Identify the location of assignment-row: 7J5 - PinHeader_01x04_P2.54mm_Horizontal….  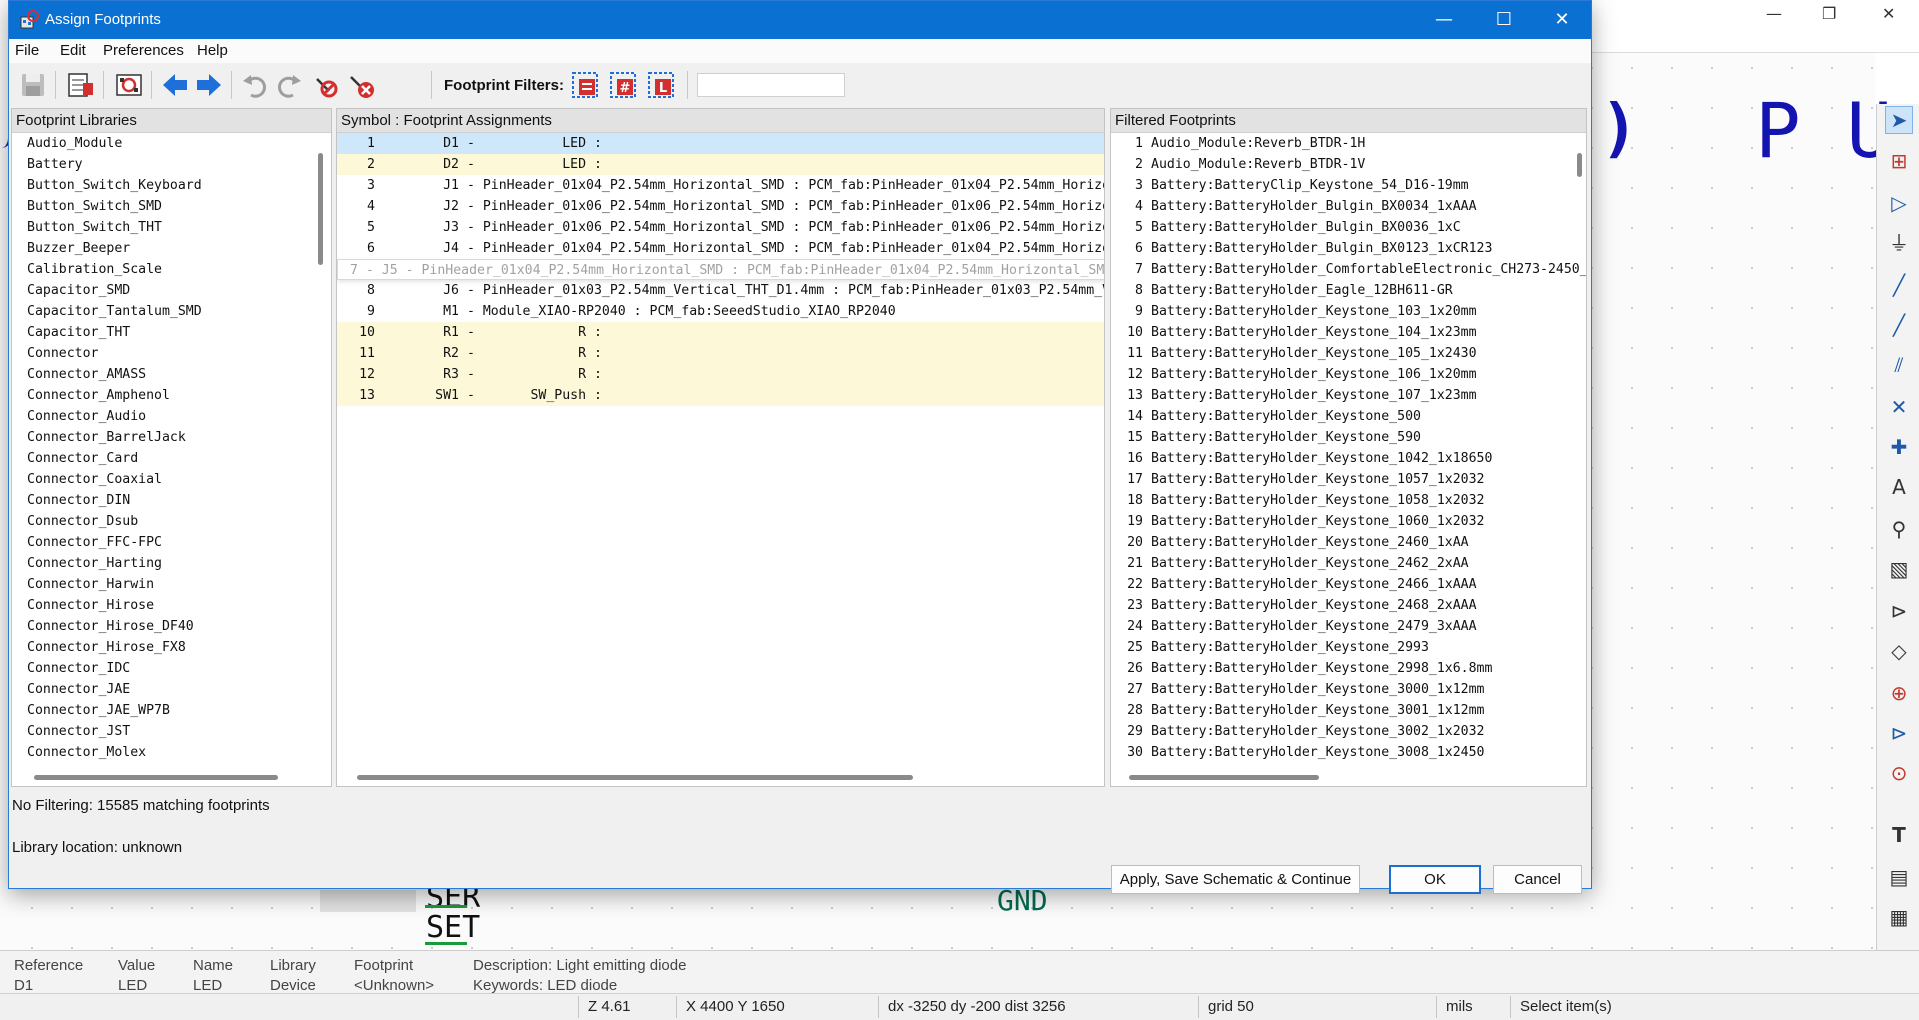
(720, 269).